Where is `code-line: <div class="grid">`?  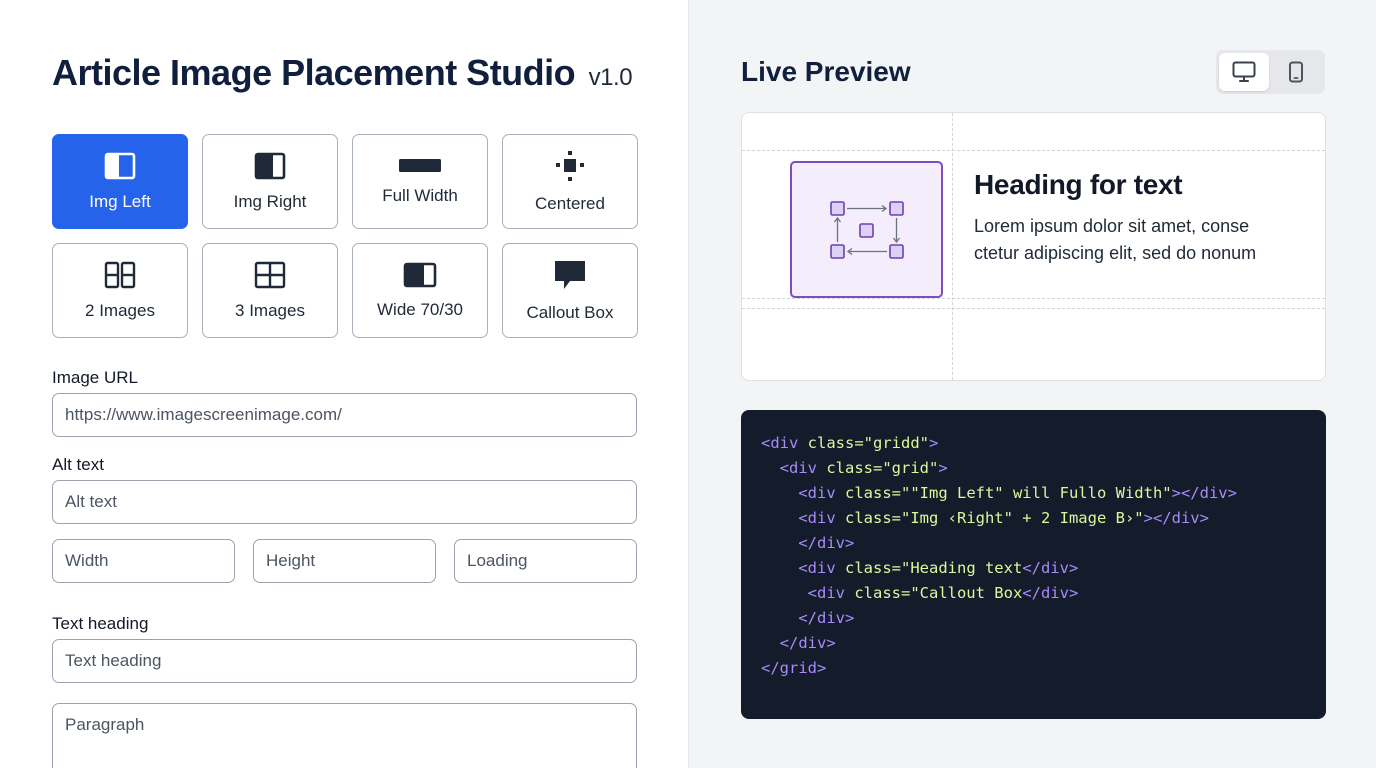
code-line: <div class="grid"> is located at coordinates (1033, 468).